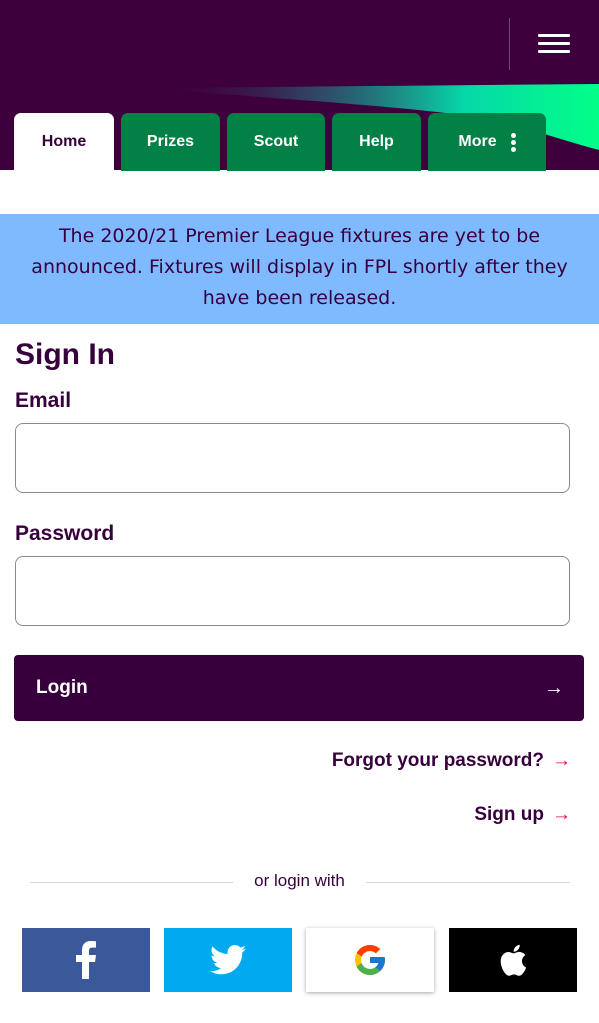  I want to click on tab-more: More, so click(487, 142).